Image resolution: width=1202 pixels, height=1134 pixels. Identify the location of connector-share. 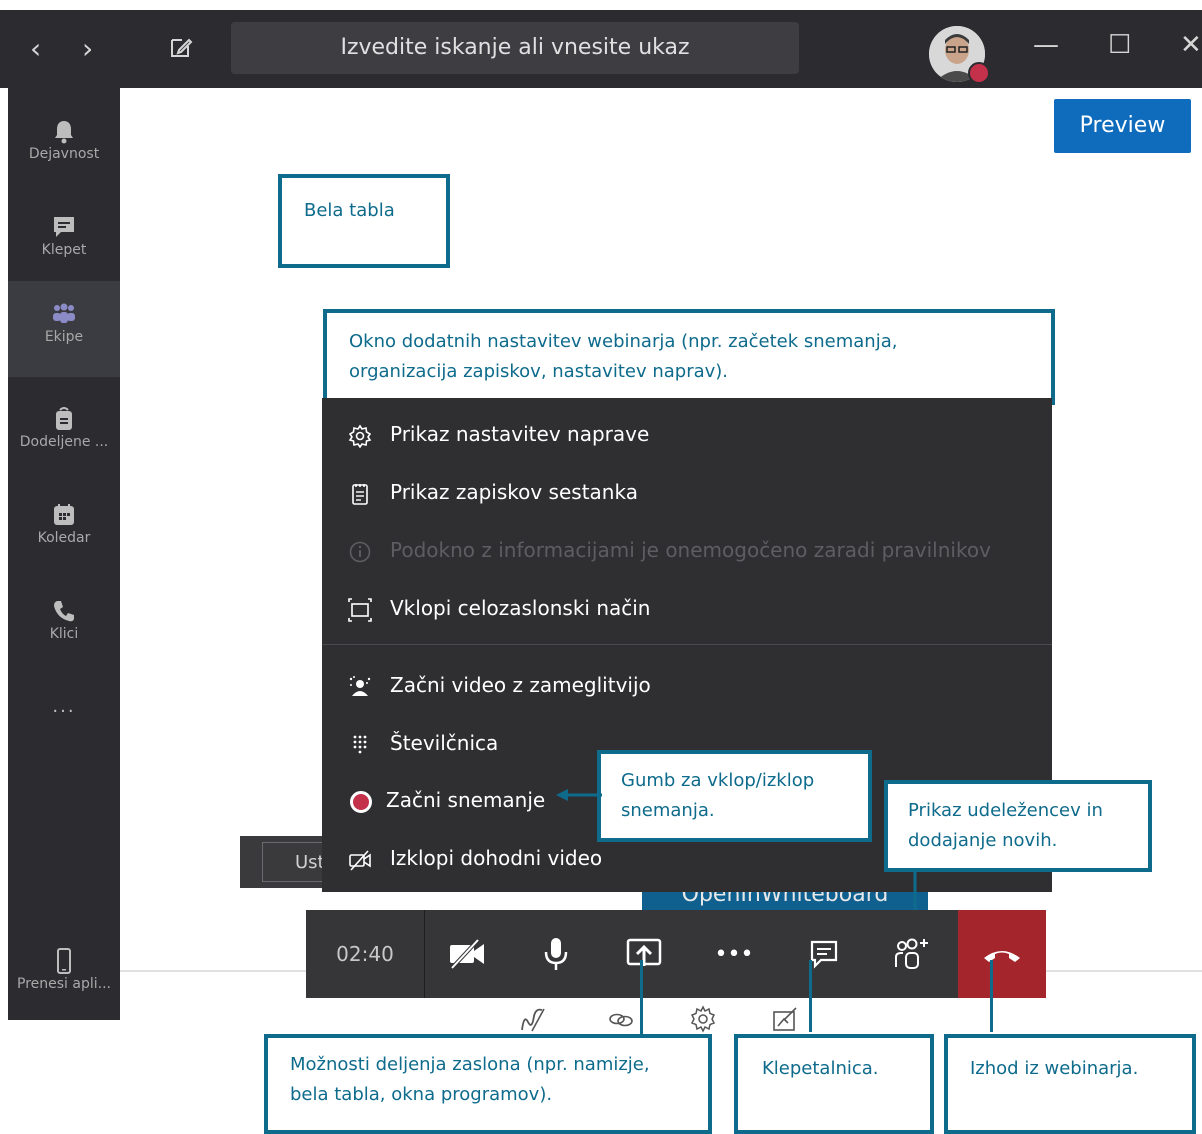
(641, 1000).